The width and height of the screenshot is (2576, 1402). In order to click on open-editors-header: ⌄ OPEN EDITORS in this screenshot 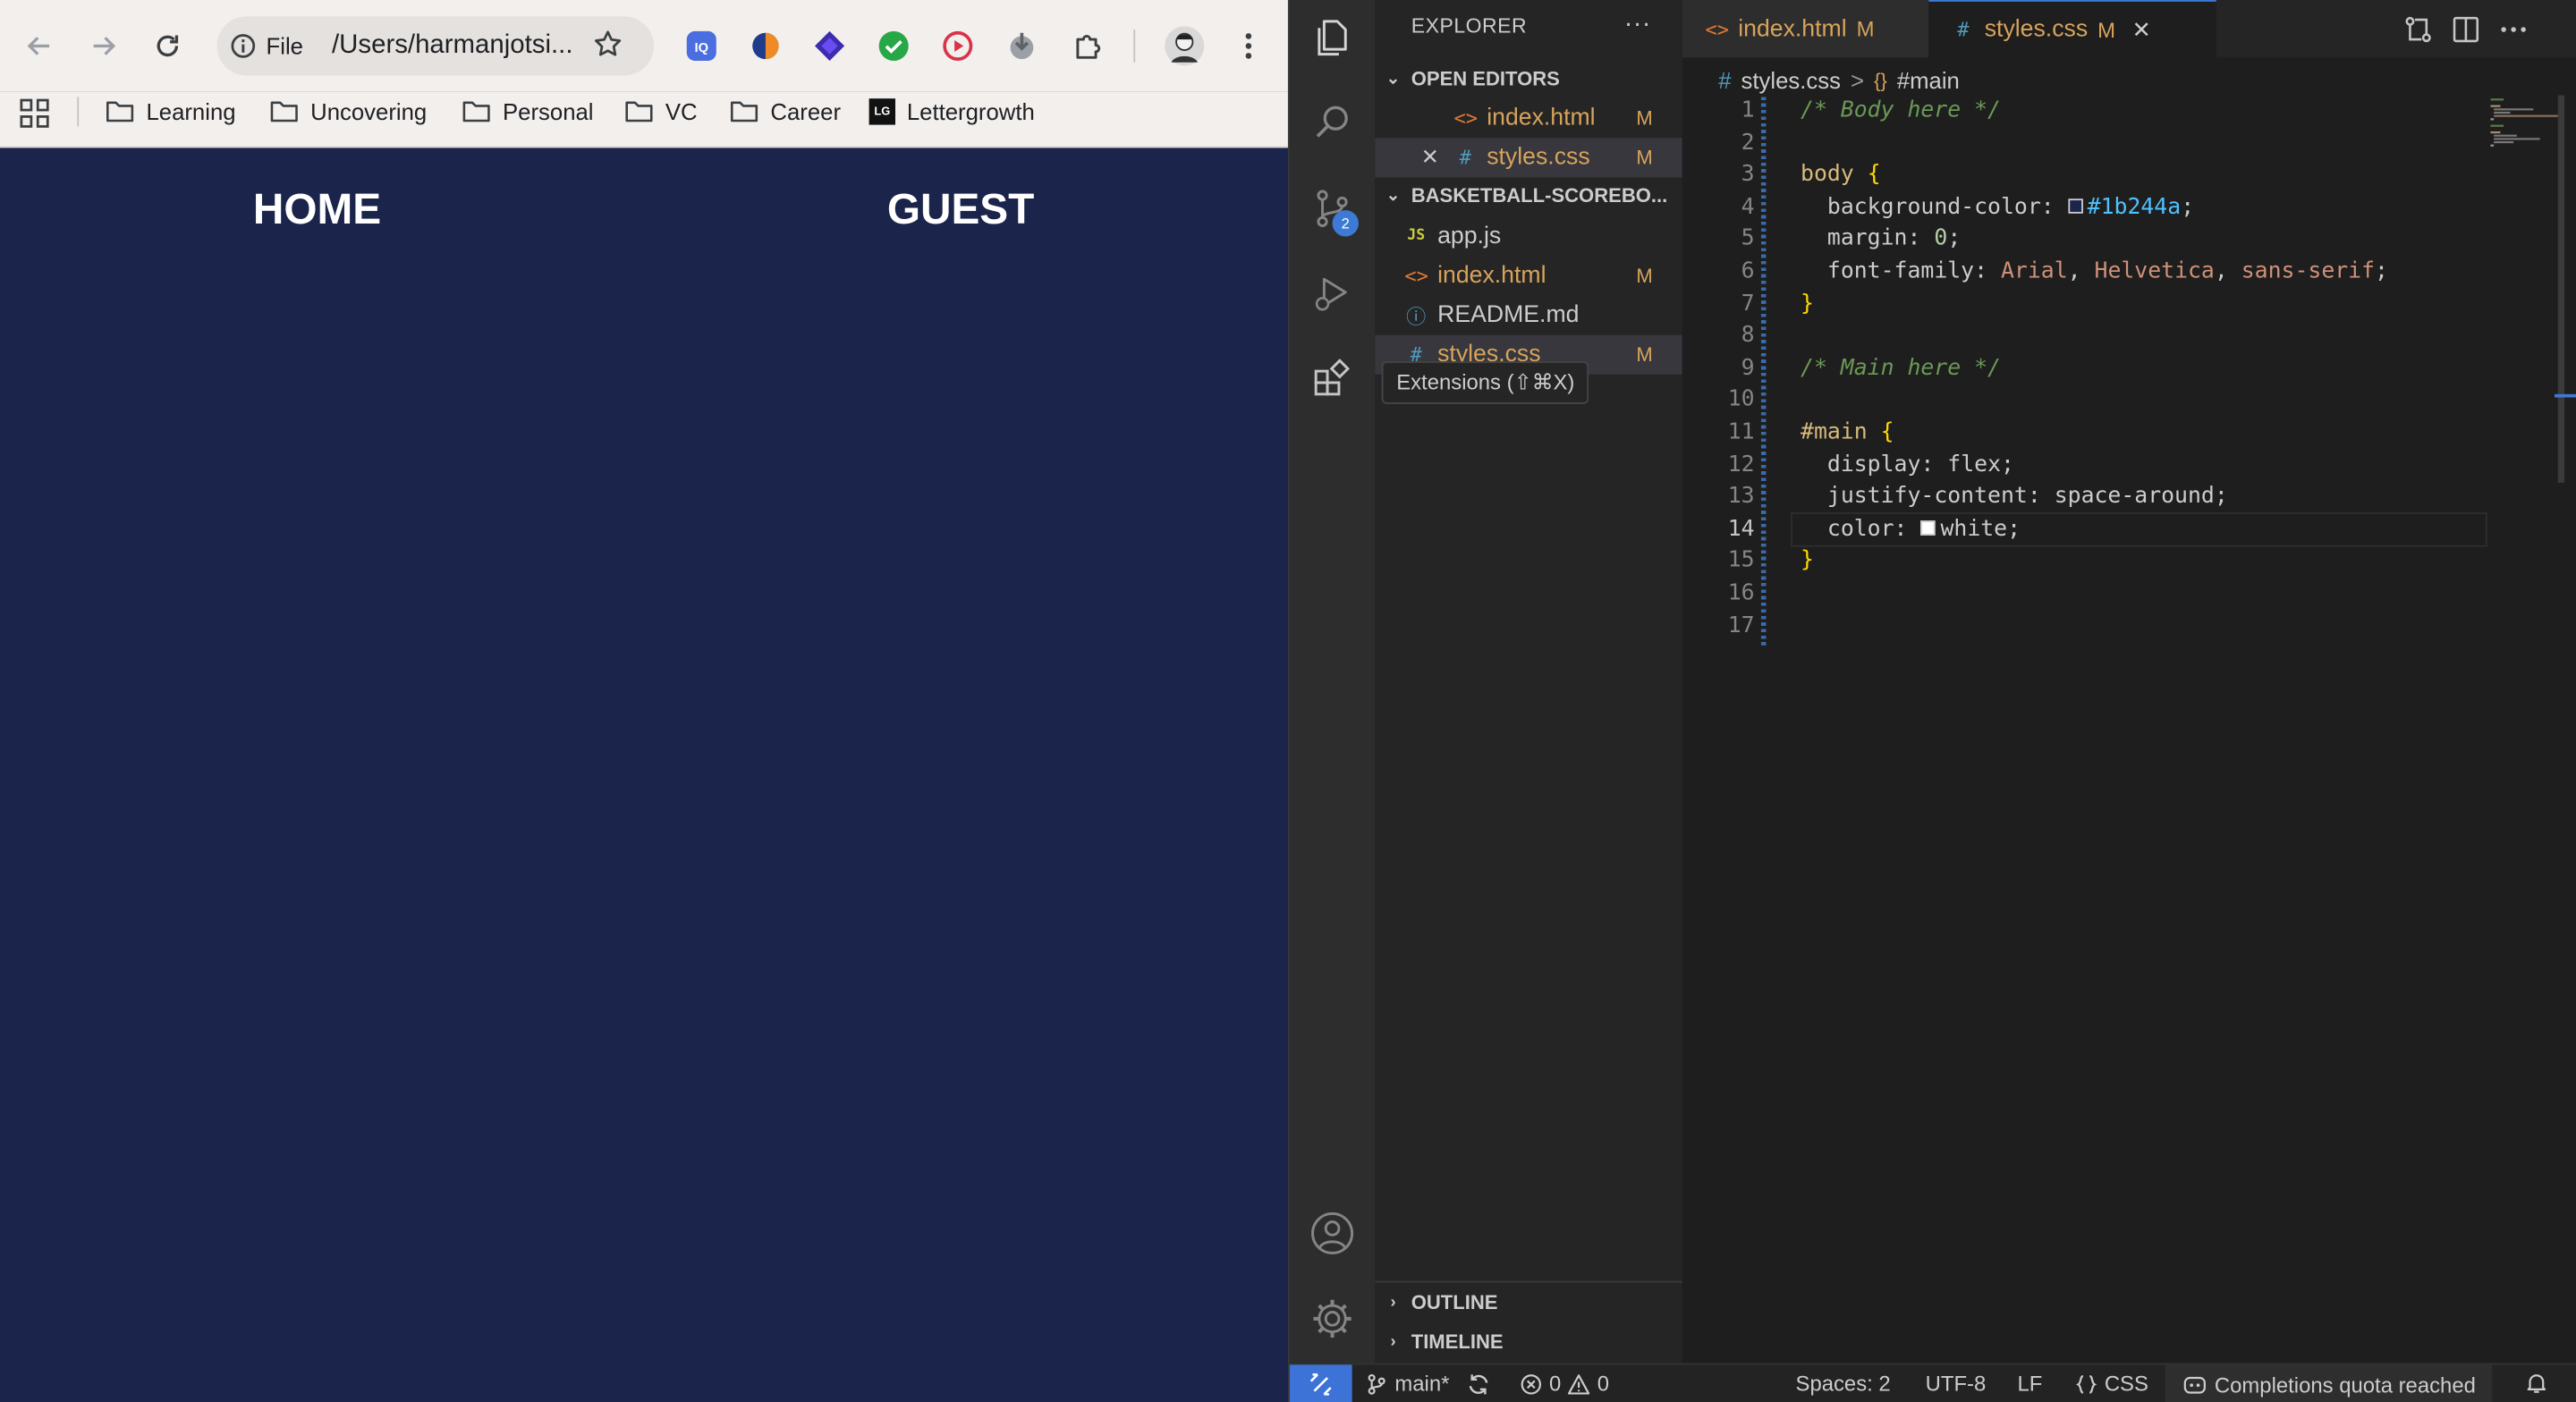, I will do `click(1528, 79)`.